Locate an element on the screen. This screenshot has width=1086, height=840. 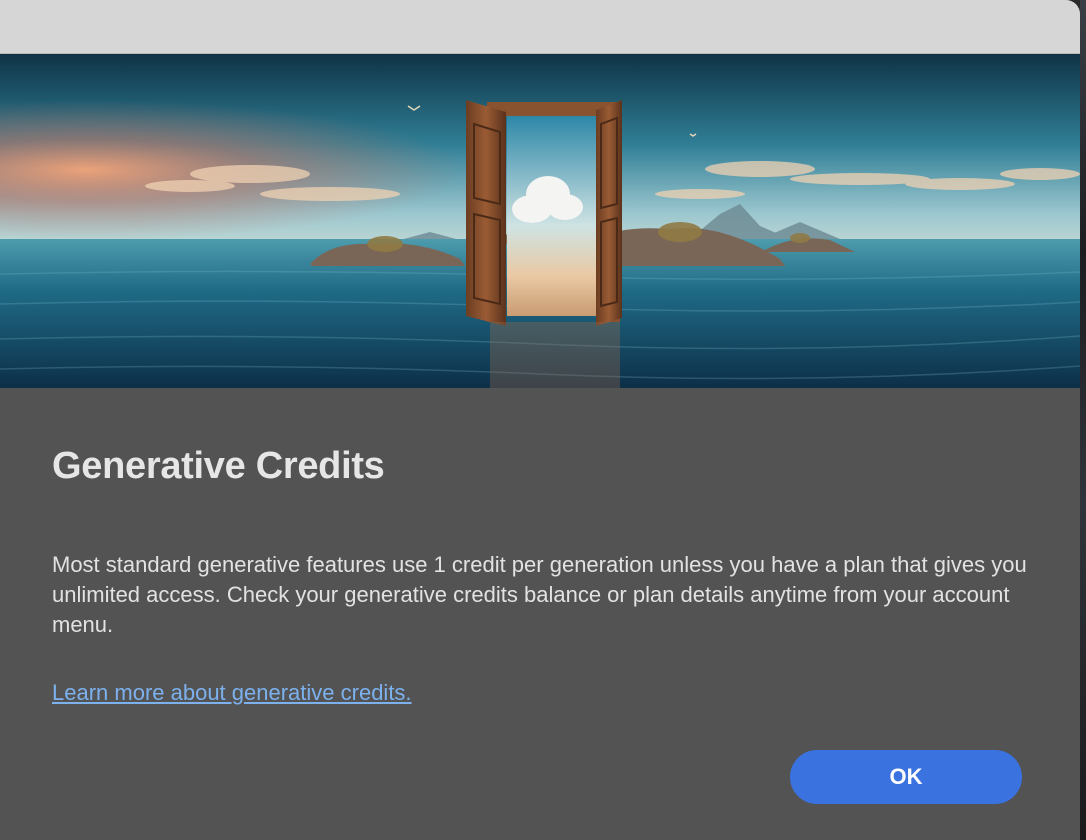
background-window-edge is located at coordinates (1083, 420).